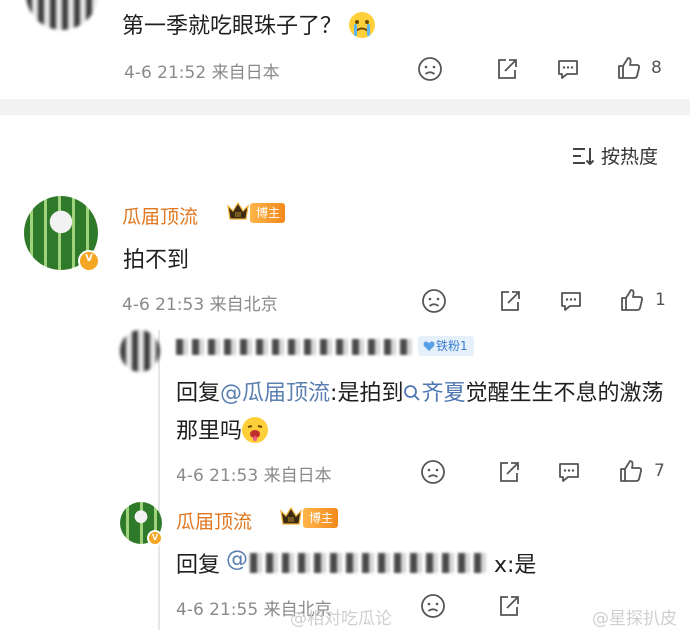 This screenshot has height=632, width=690. Describe the element at coordinates (159, 480) in the screenshot. I see `reply-thread-line` at that location.